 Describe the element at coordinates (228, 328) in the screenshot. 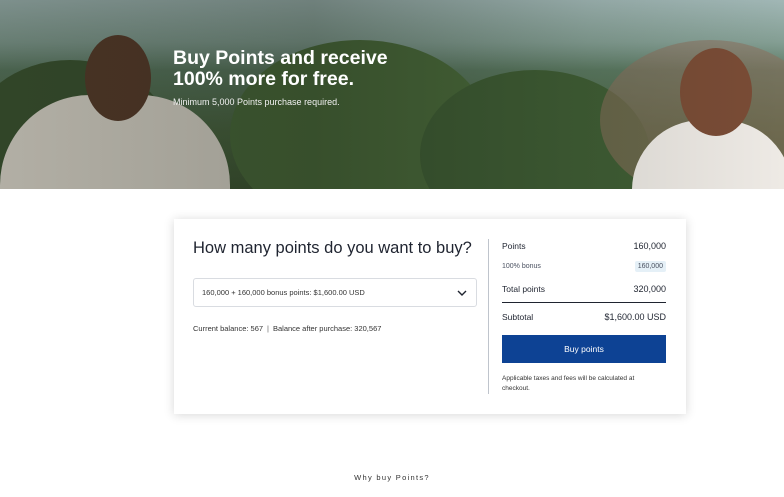

I see `current-balance: Current balance: 567` at that location.